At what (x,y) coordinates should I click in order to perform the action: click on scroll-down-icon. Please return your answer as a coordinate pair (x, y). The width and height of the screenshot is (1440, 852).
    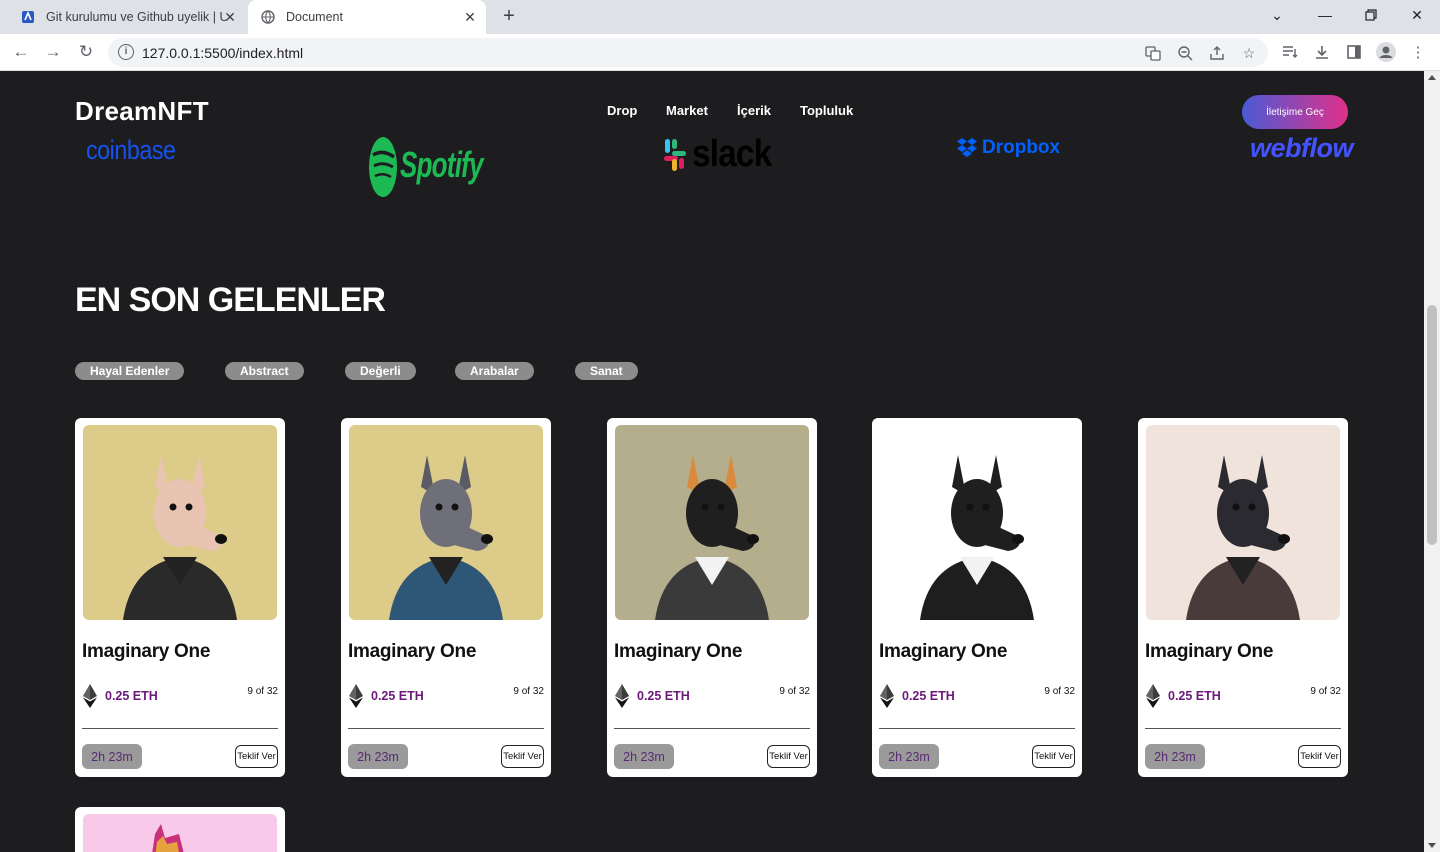
    Looking at the image, I should click on (1432, 845).